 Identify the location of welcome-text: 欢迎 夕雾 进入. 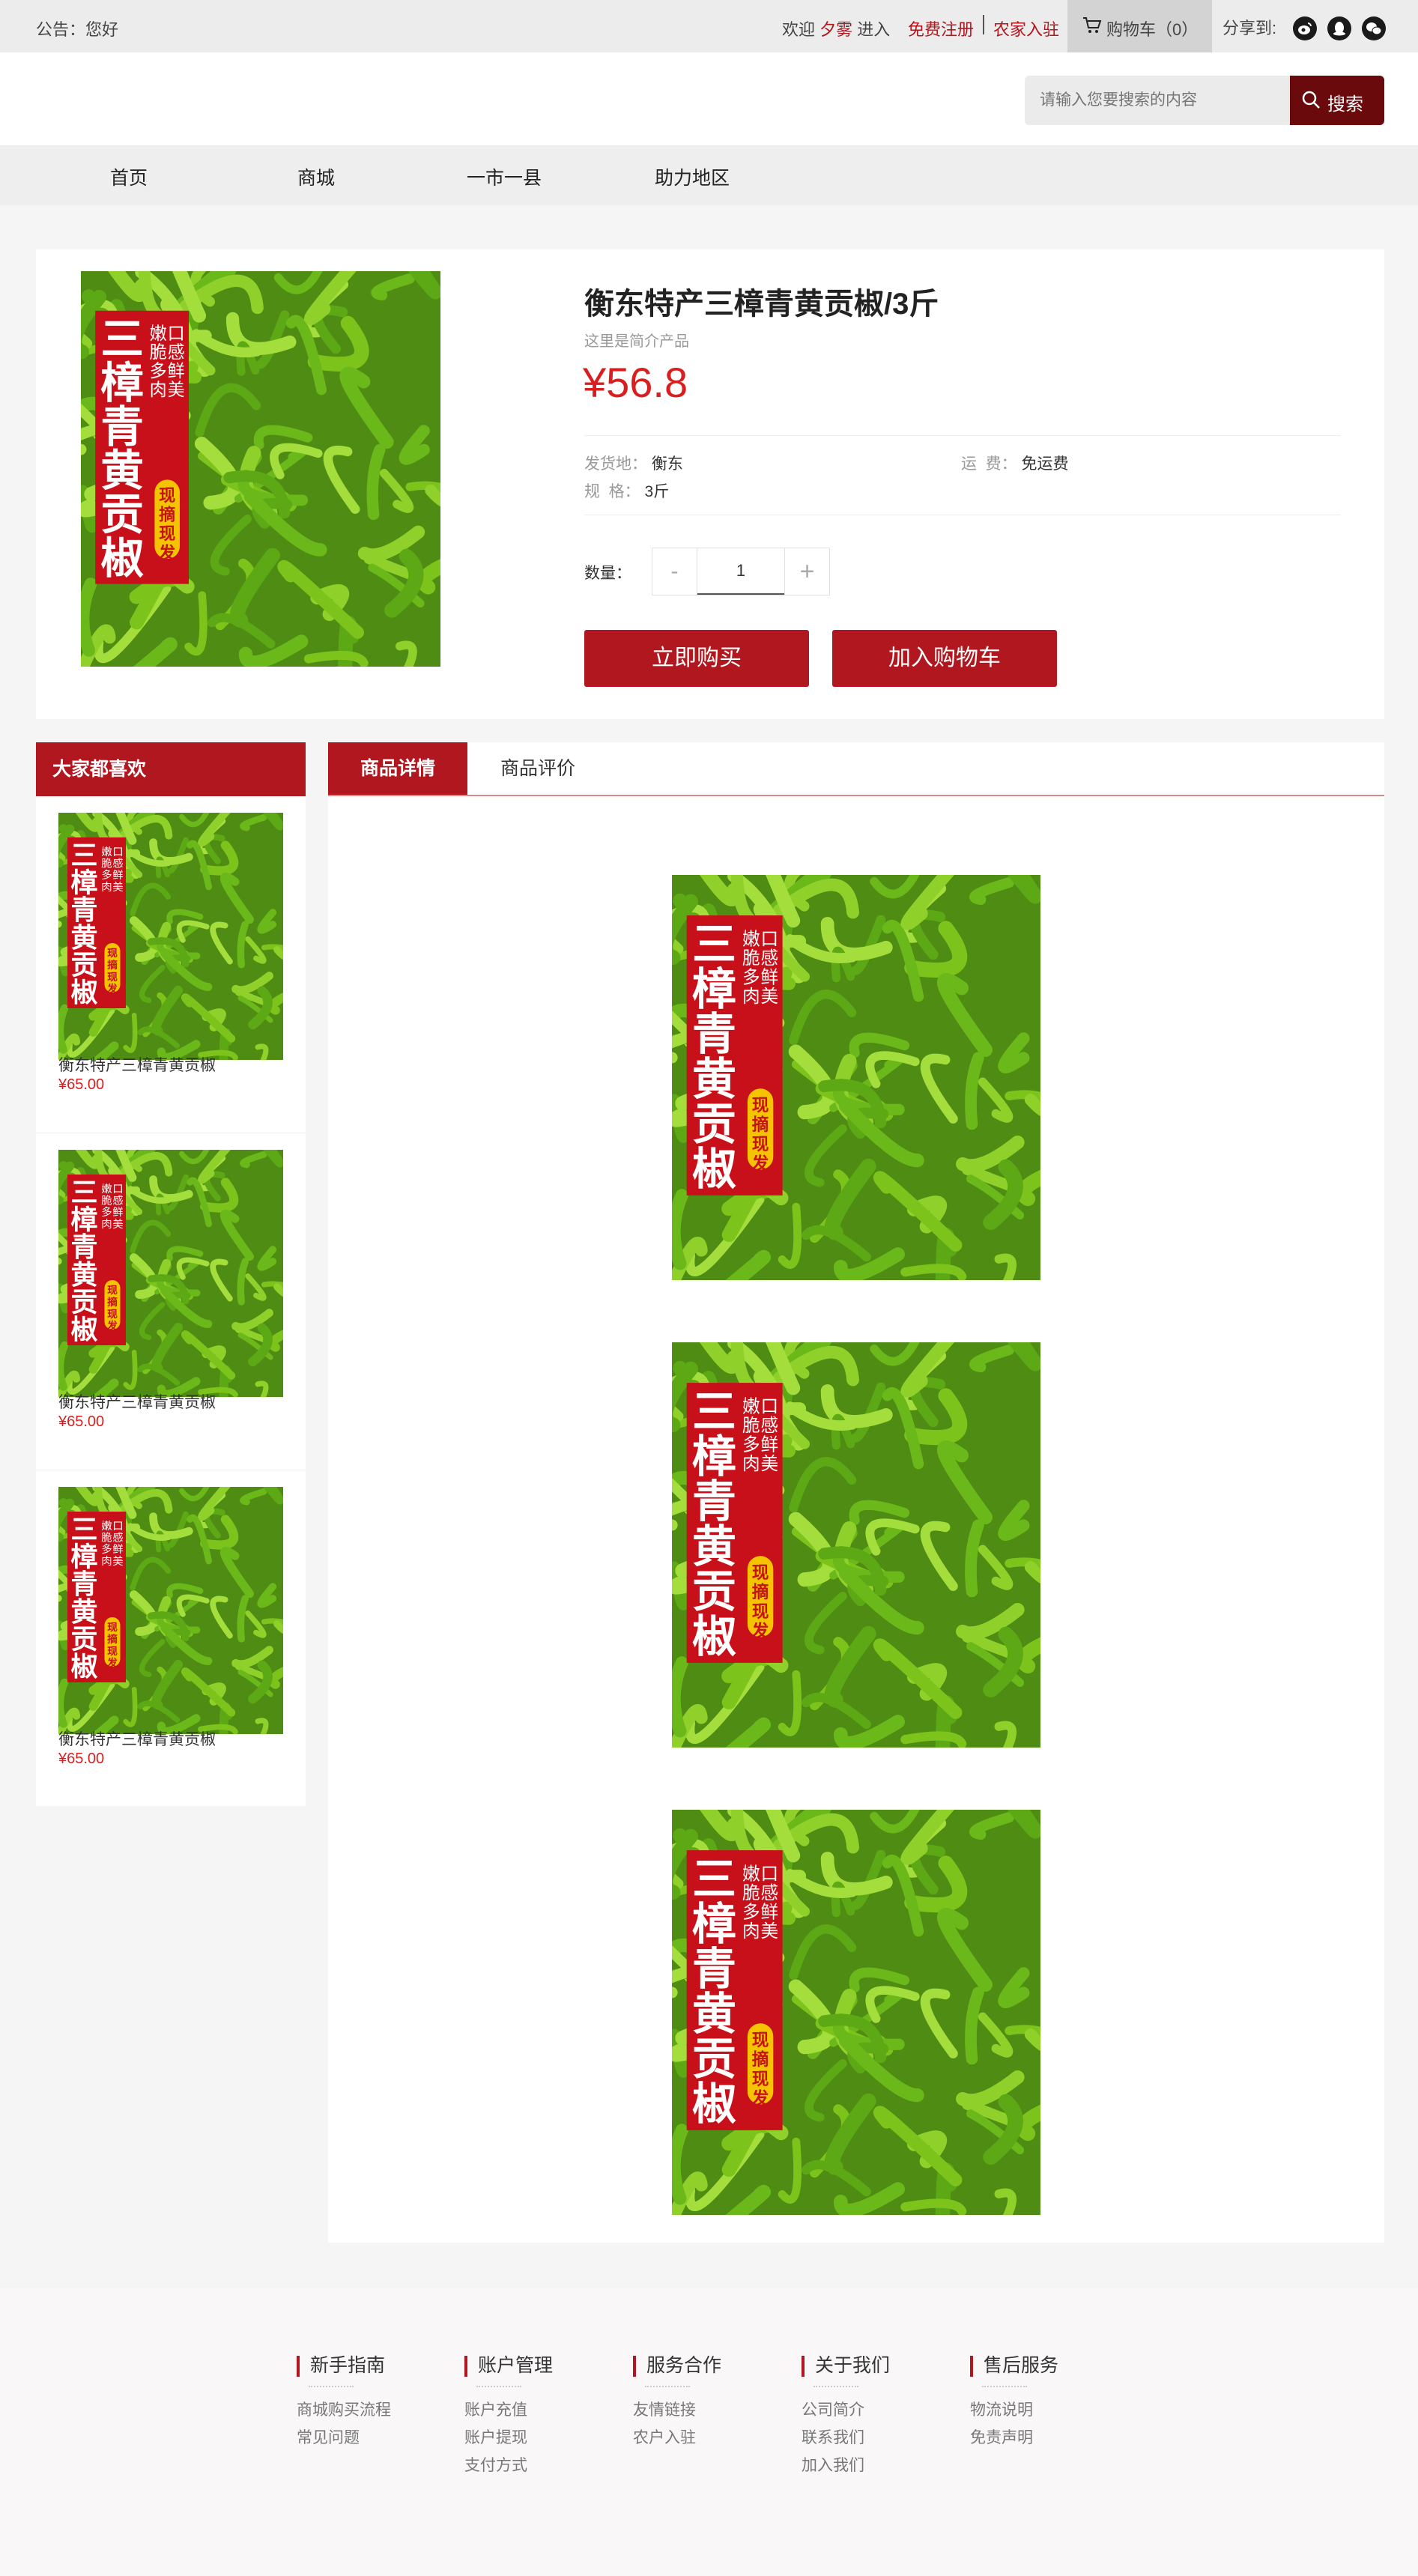
(836, 28).